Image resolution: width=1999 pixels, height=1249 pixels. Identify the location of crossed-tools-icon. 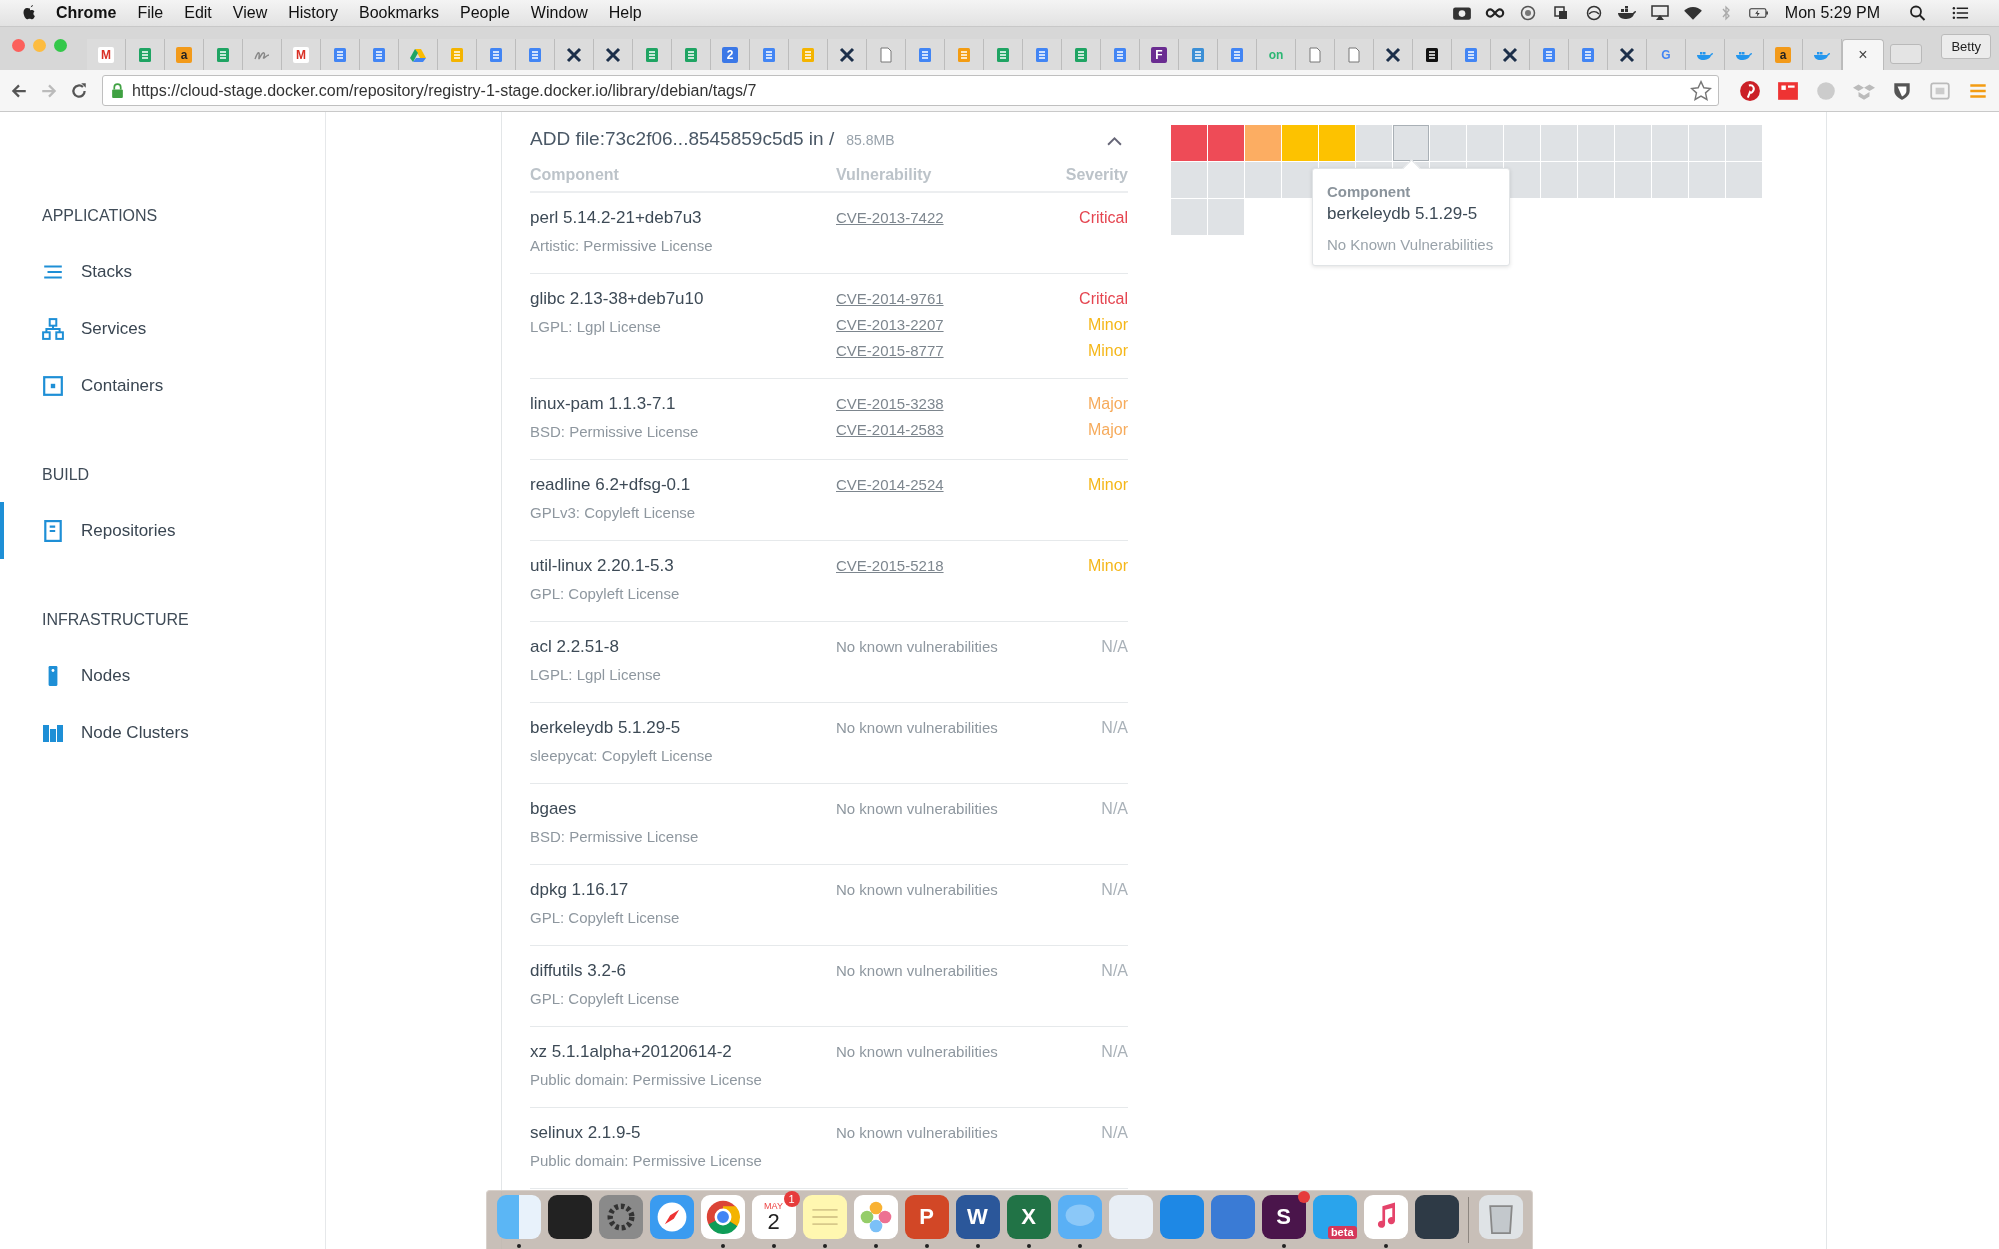
(613, 54).